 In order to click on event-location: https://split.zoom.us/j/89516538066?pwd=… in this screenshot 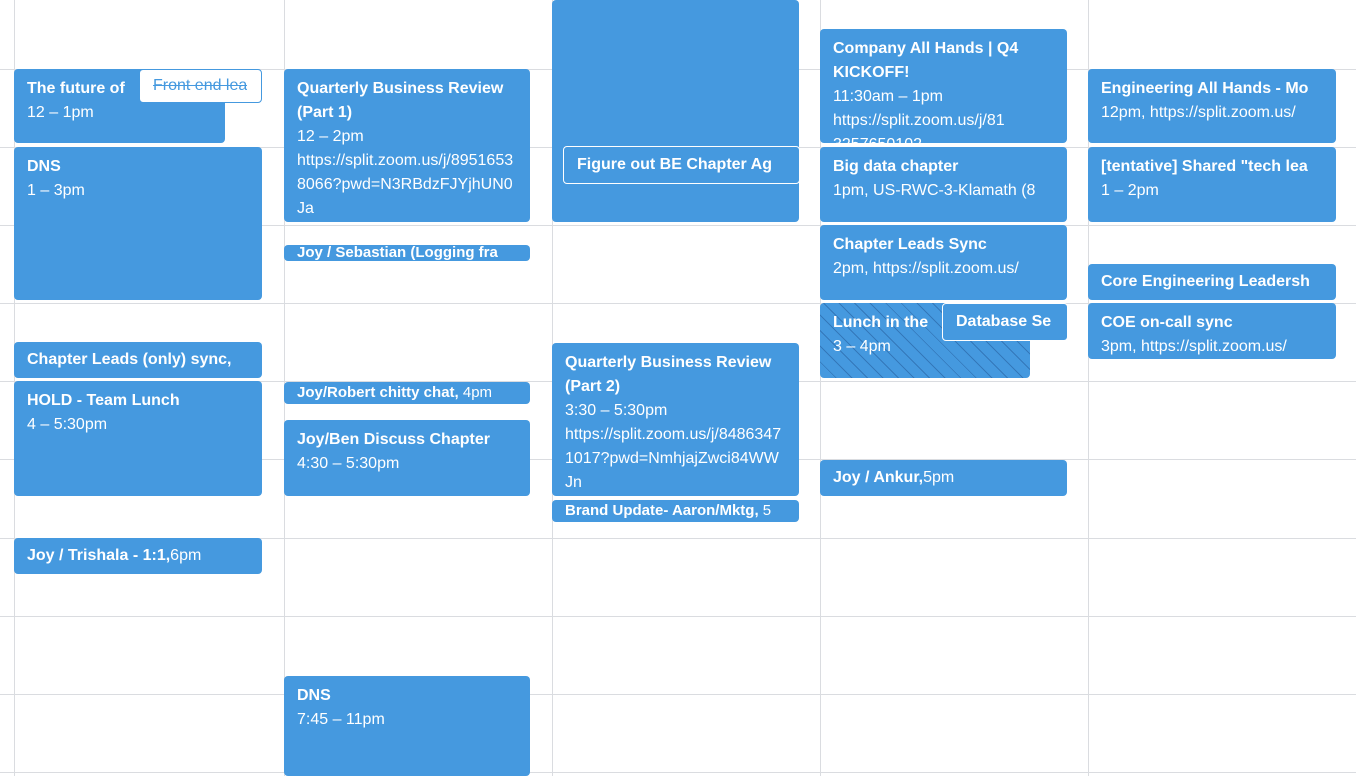, I will do `click(405, 184)`.